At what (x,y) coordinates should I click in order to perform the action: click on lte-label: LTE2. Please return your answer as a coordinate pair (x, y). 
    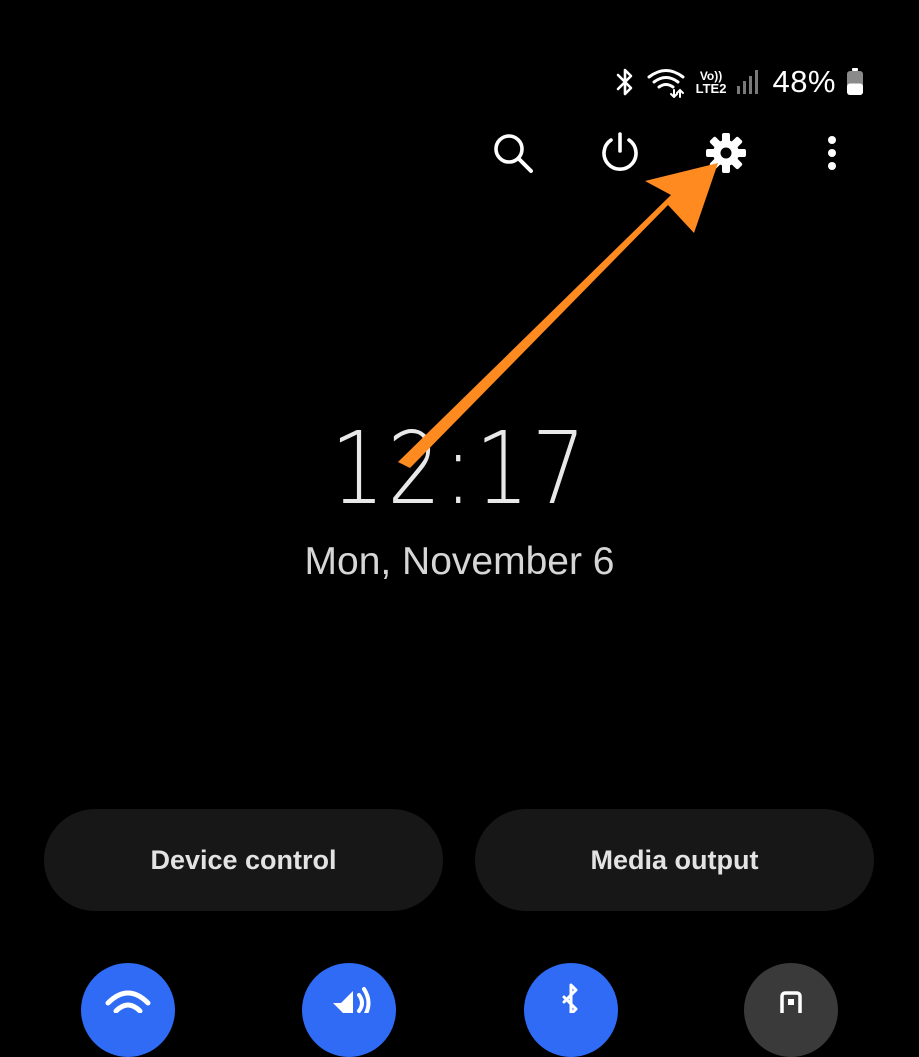
    Looking at the image, I should click on (711, 88).